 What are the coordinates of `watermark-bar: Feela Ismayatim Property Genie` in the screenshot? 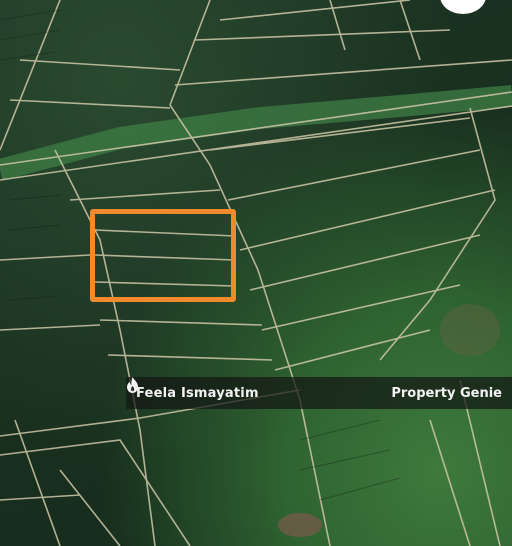 It's located at (319, 393).